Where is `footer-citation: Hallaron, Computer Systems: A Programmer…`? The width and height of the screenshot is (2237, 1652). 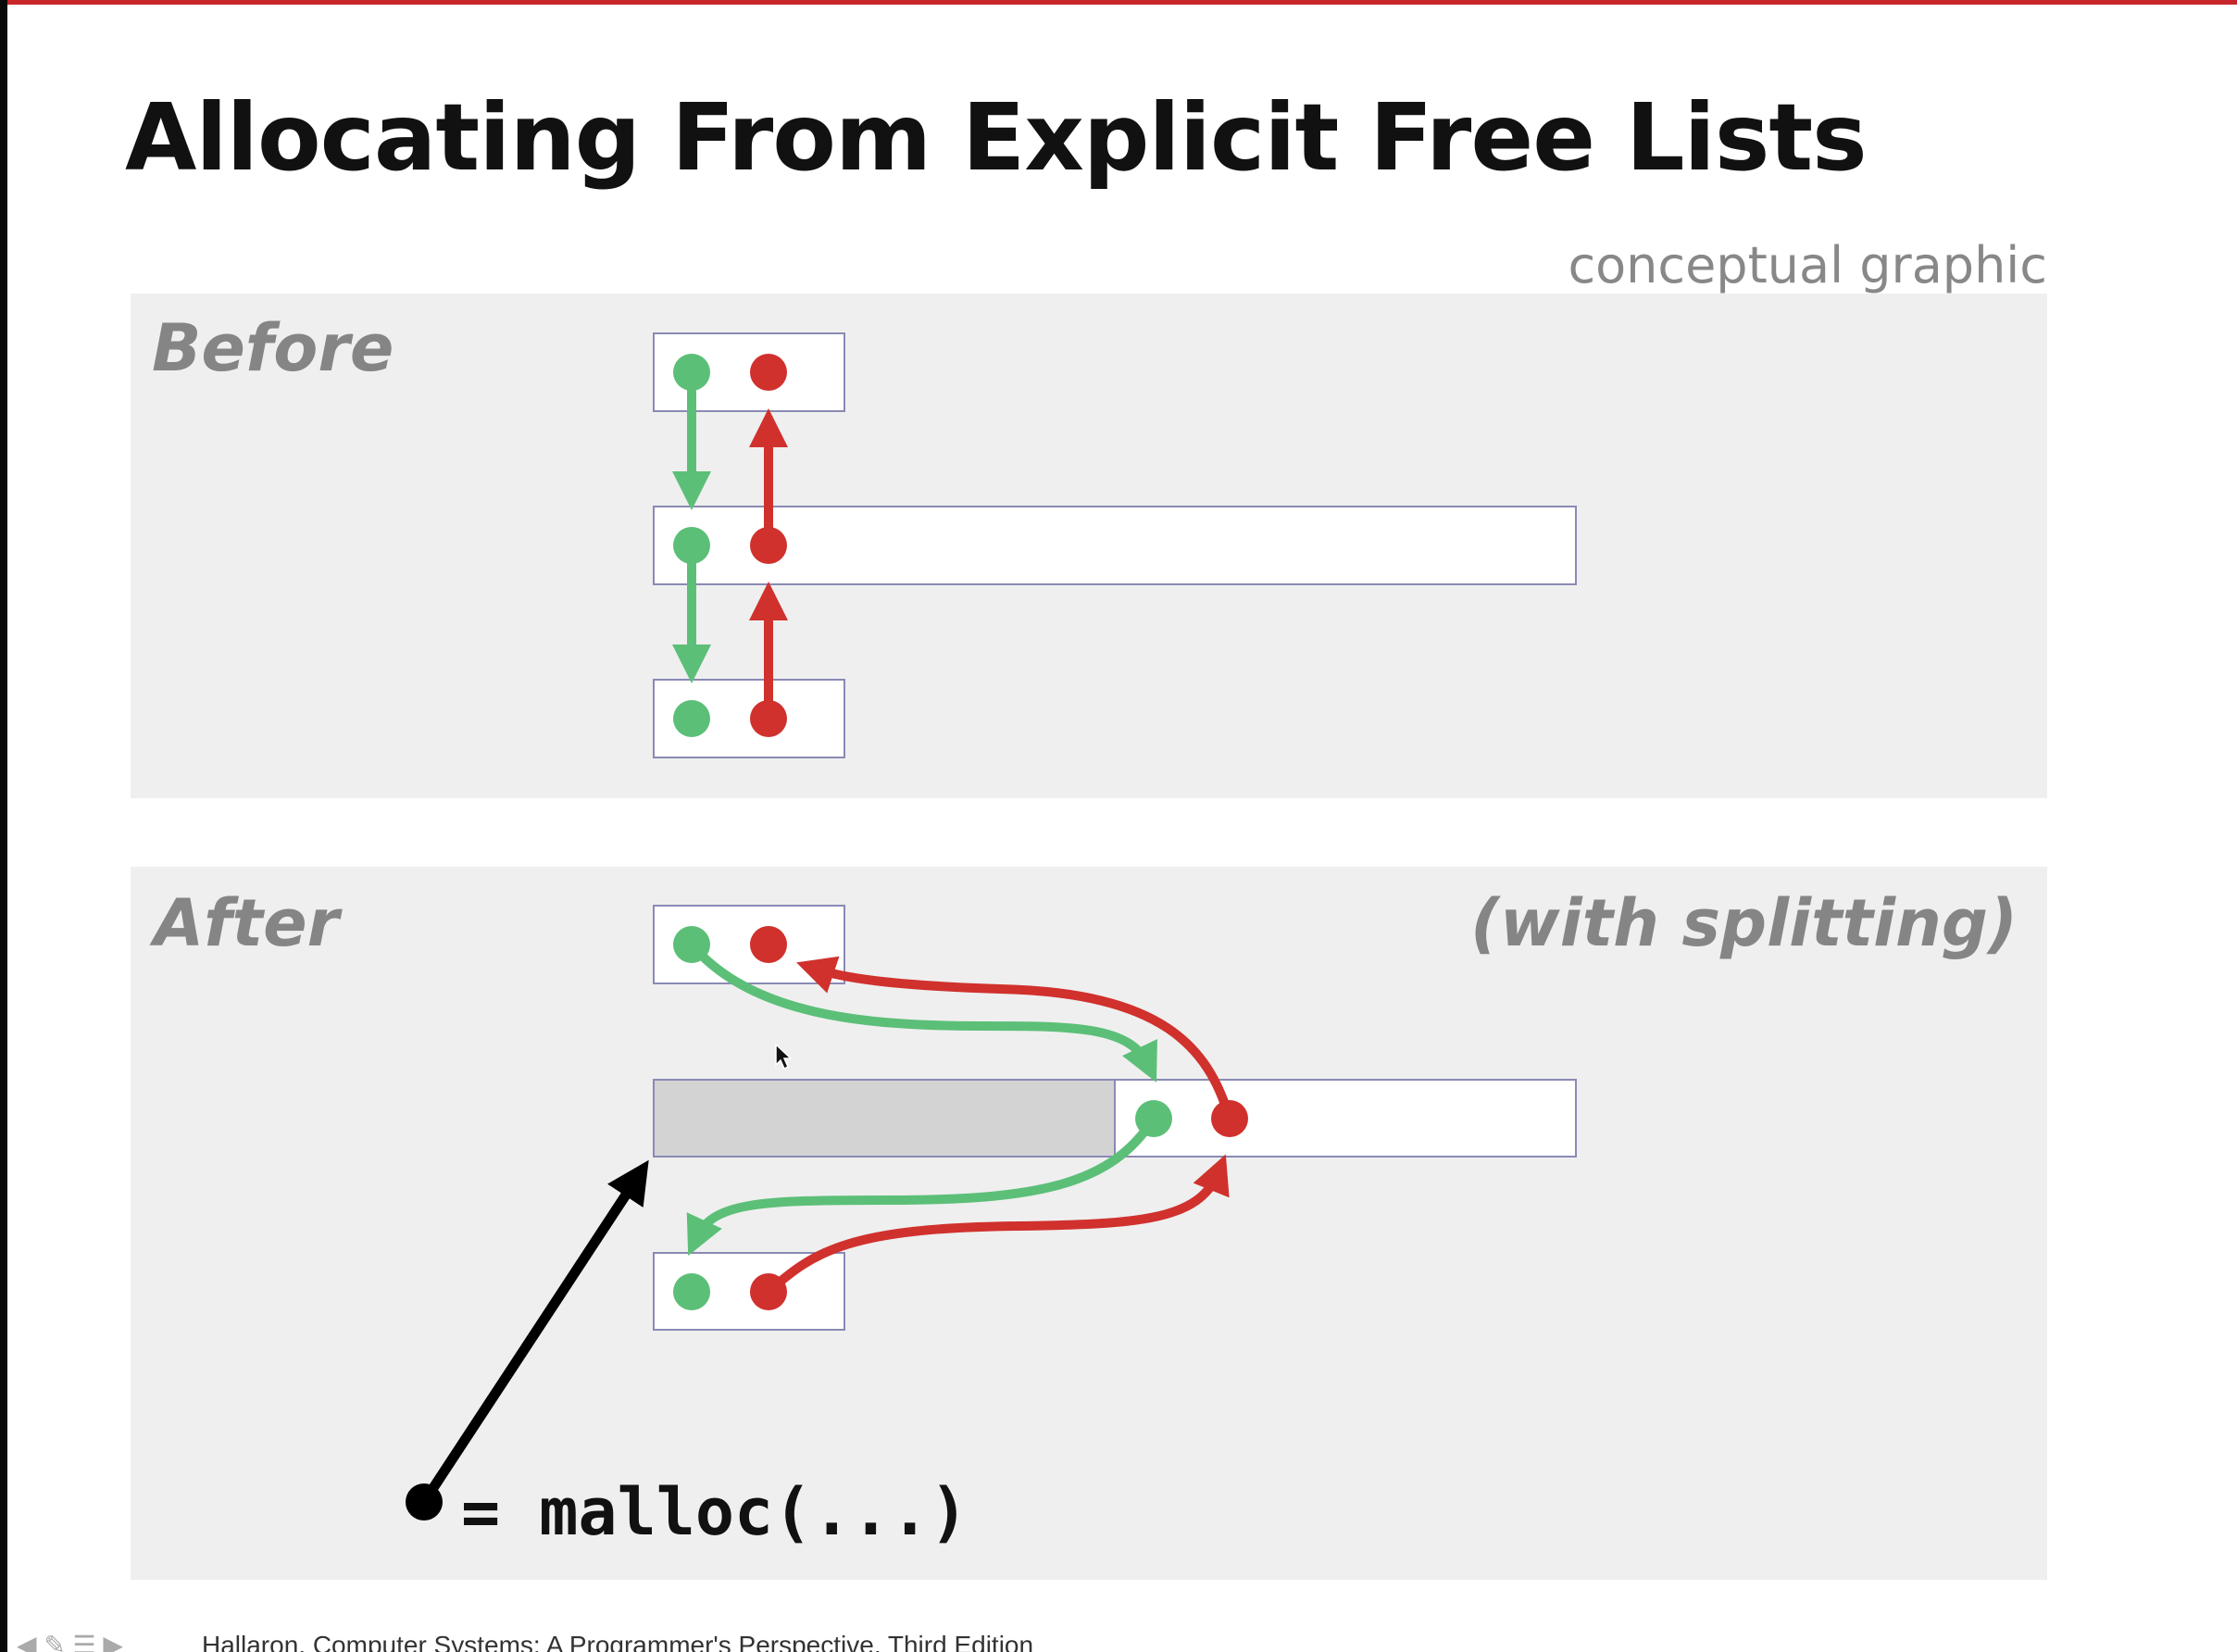
footer-citation: Hallaron, Computer Systems: A Programmer… is located at coordinates (618, 1641).